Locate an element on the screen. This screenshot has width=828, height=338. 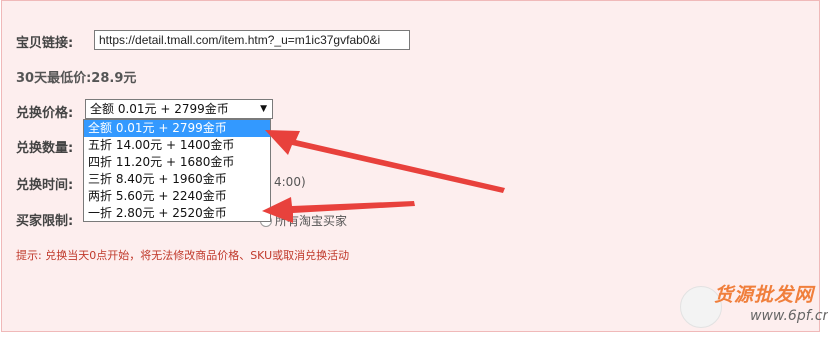
site-watermark: 货源批发网 www.6pf.cn is located at coordinates (752, 303).